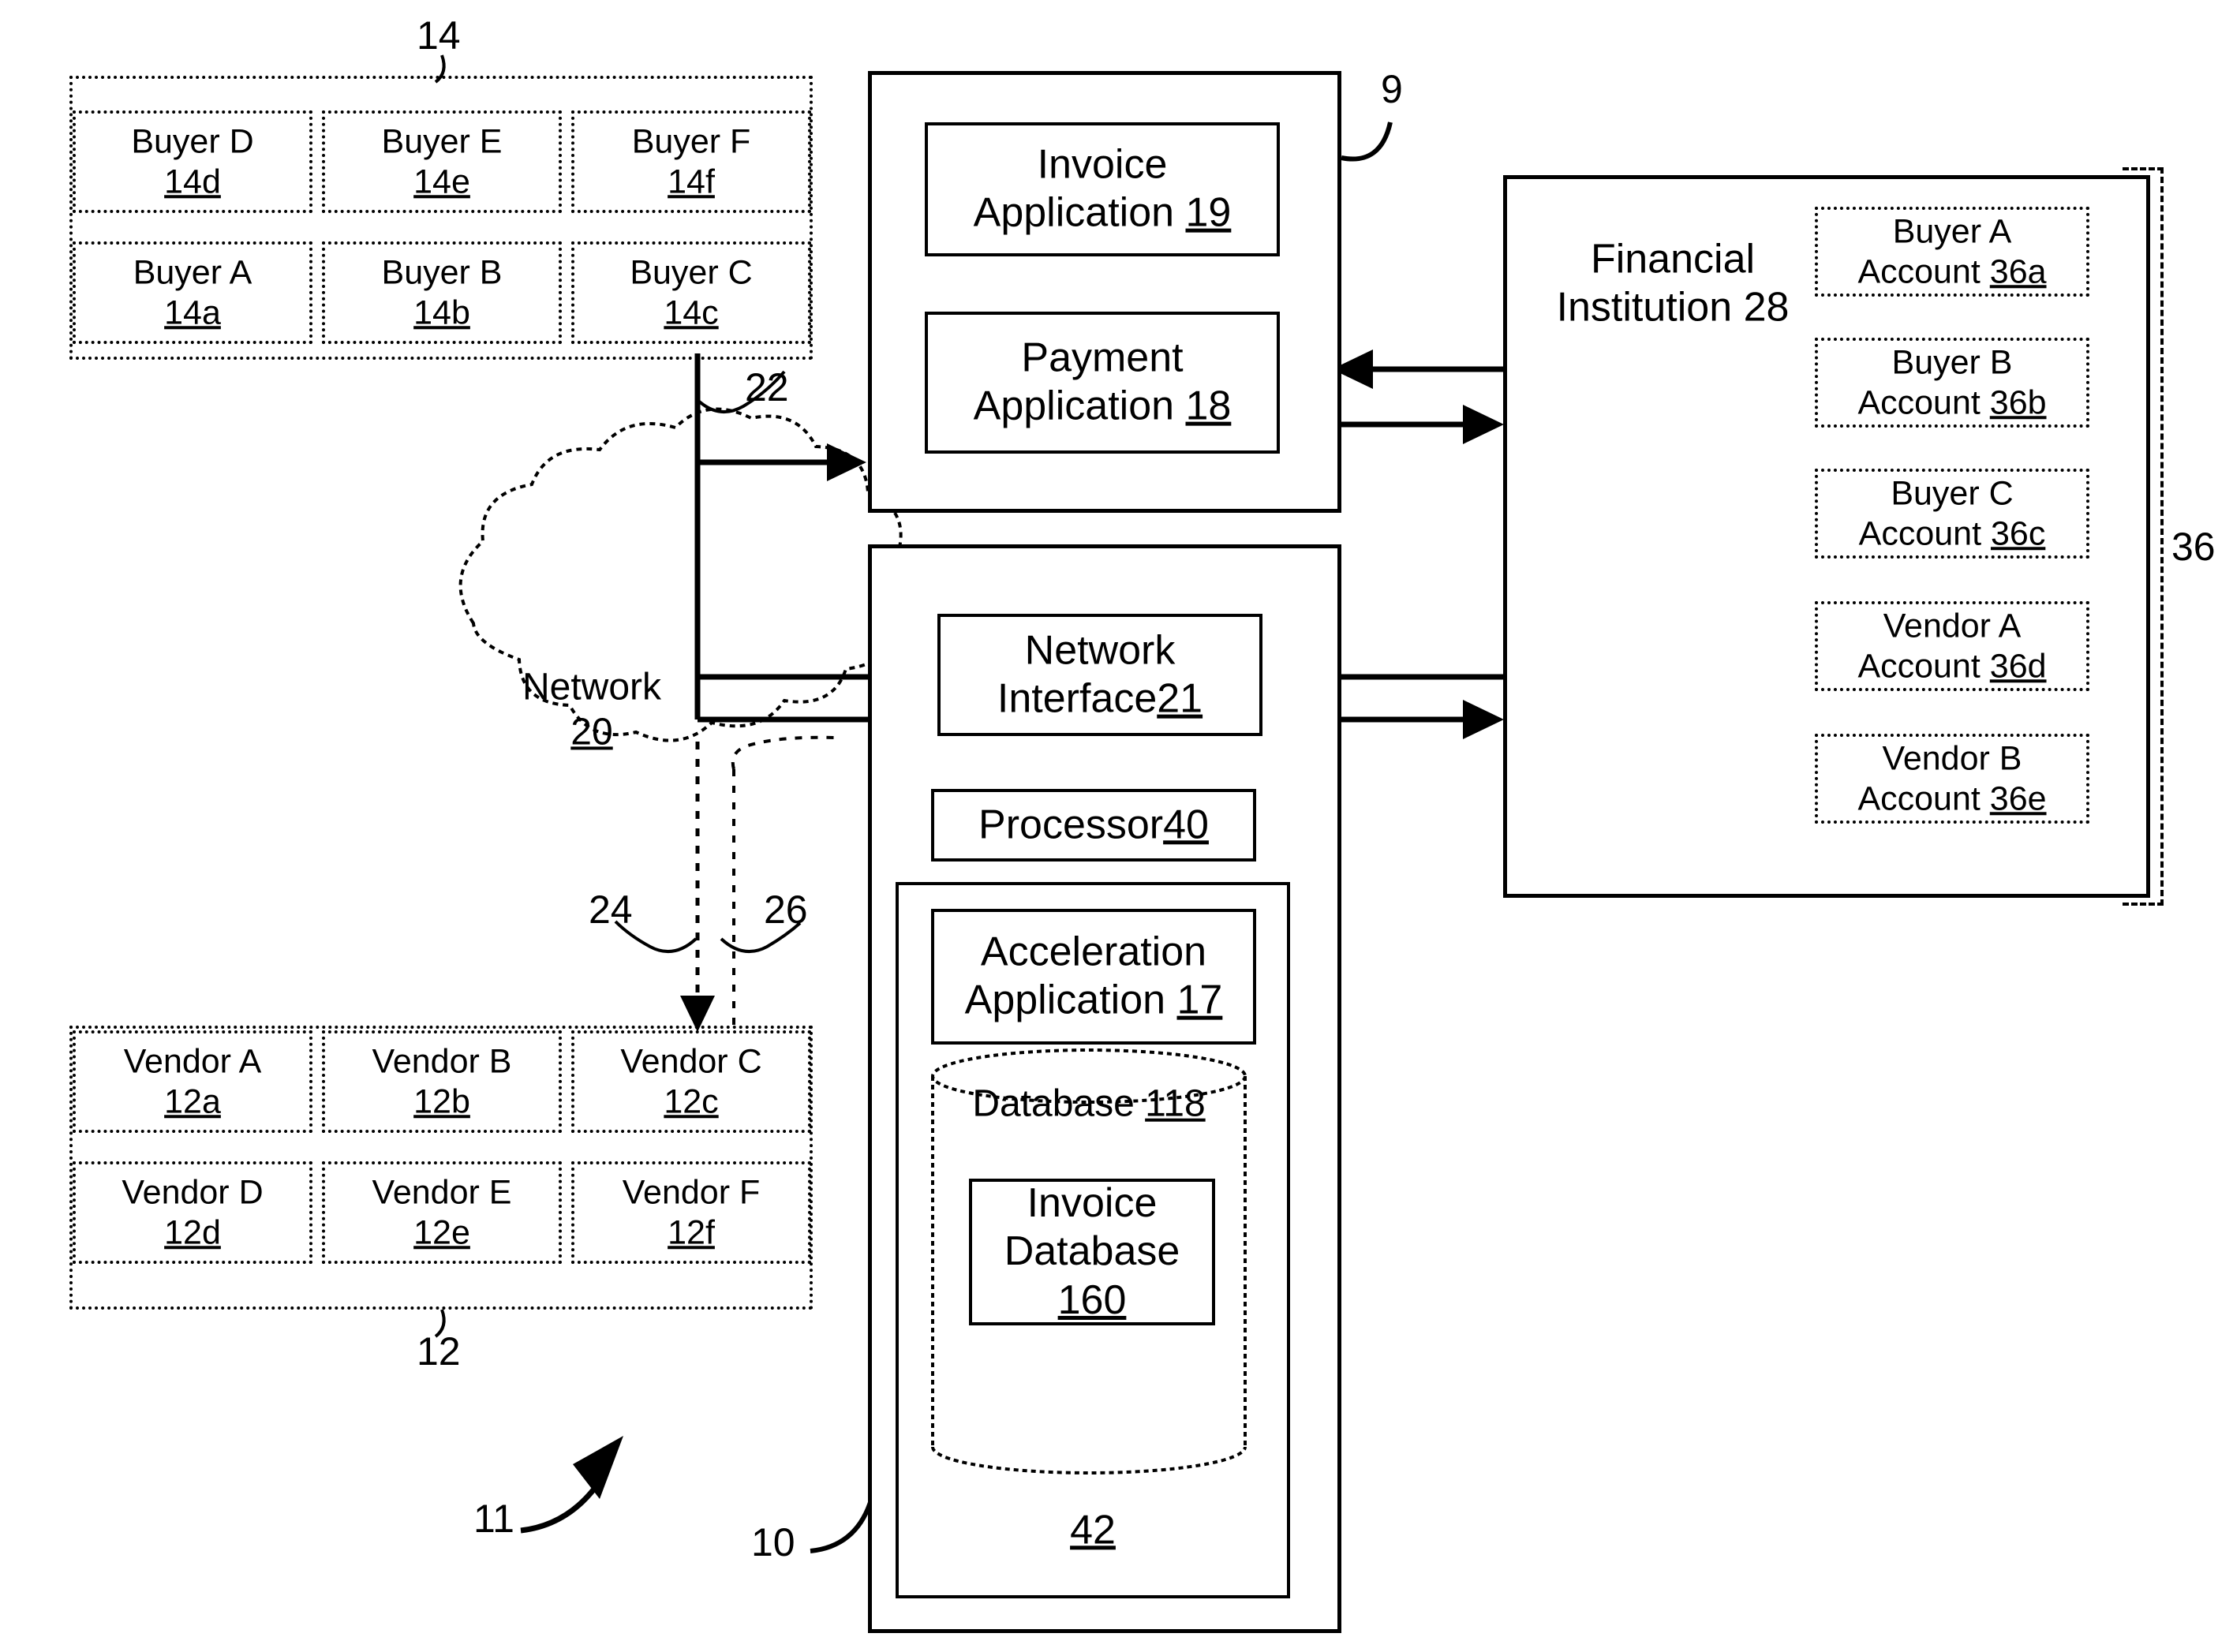 The width and height of the screenshot is (2233, 1652). I want to click on network-interface-text: Network Interface21, so click(1100, 674).